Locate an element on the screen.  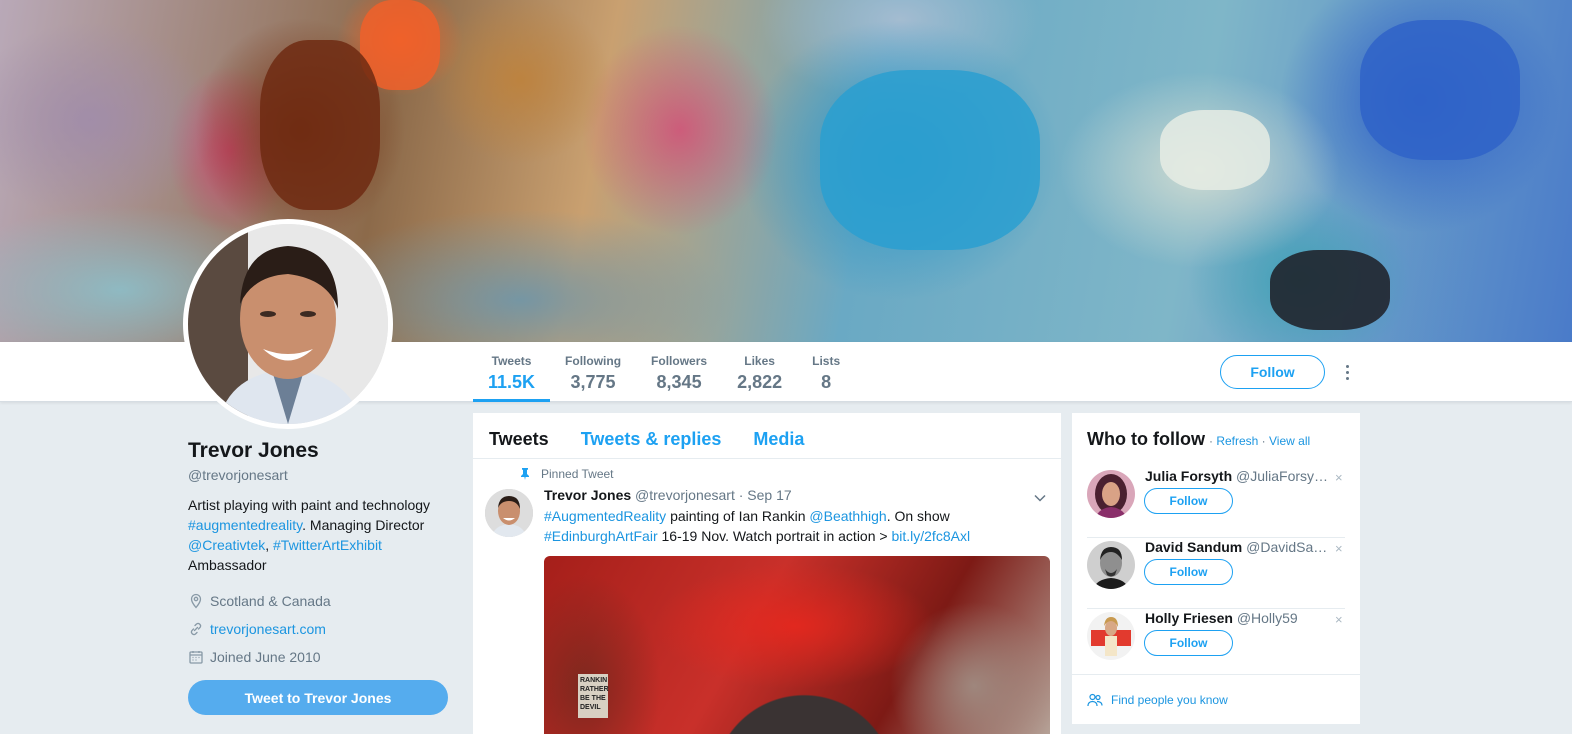
tweet-date: · Sep 17 is located at coordinates (765, 495).